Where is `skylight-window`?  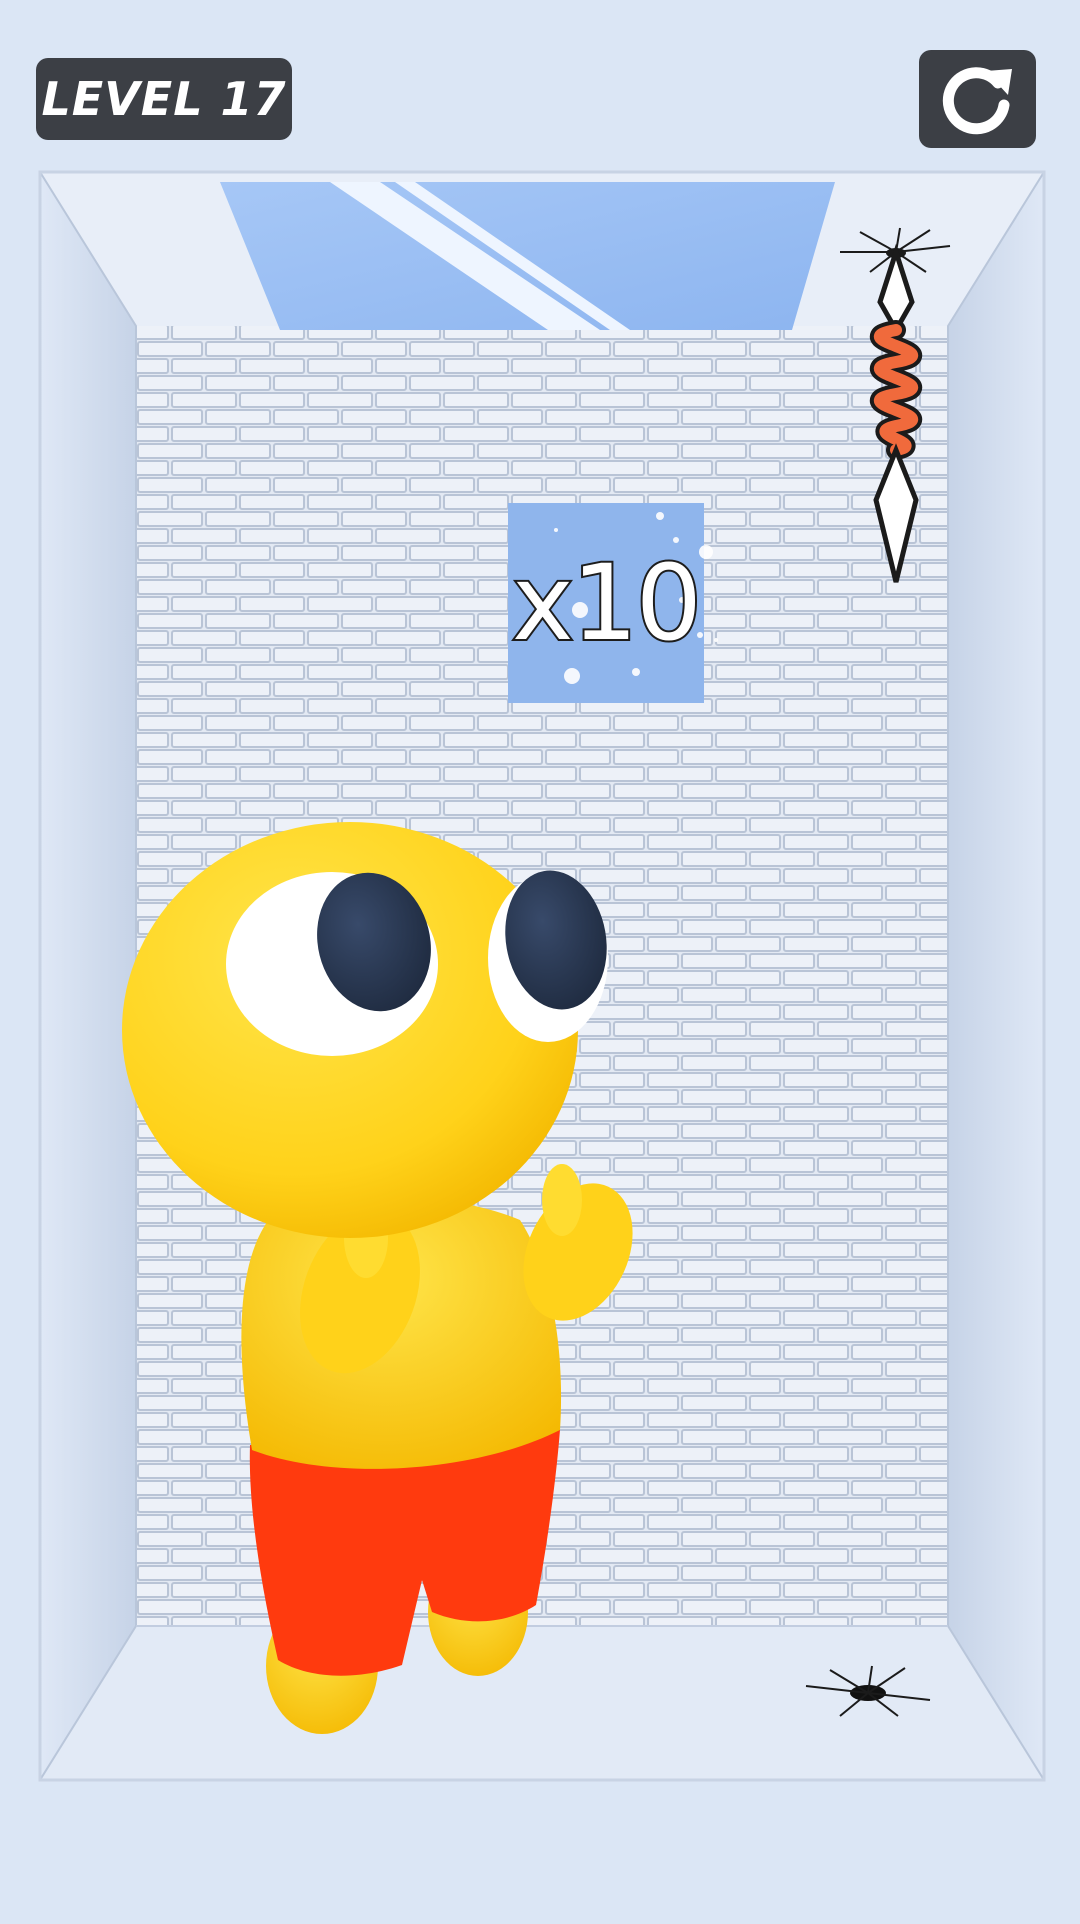 skylight-window is located at coordinates (527, 256).